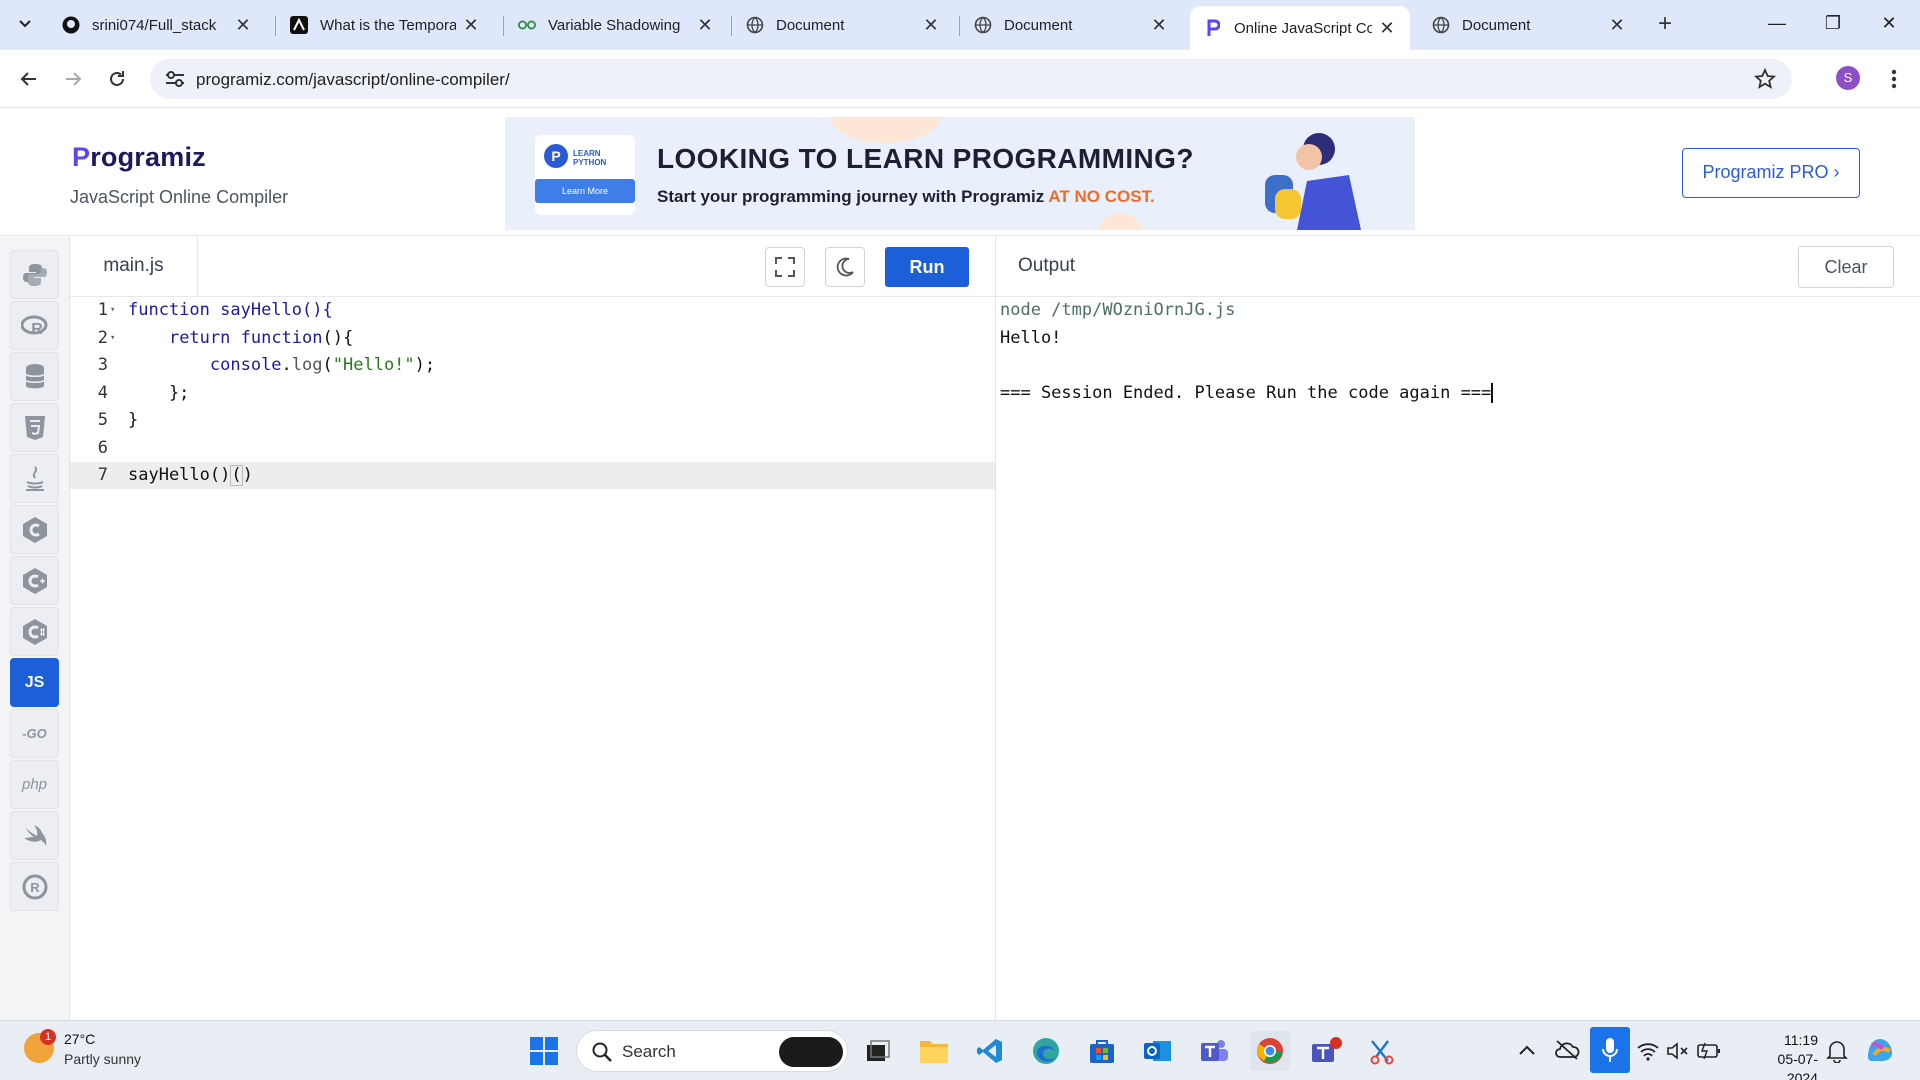 This screenshot has height=1080, width=1920. Describe the element at coordinates (34, 886) in the screenshot. I see `rust-icon: R` at that location.